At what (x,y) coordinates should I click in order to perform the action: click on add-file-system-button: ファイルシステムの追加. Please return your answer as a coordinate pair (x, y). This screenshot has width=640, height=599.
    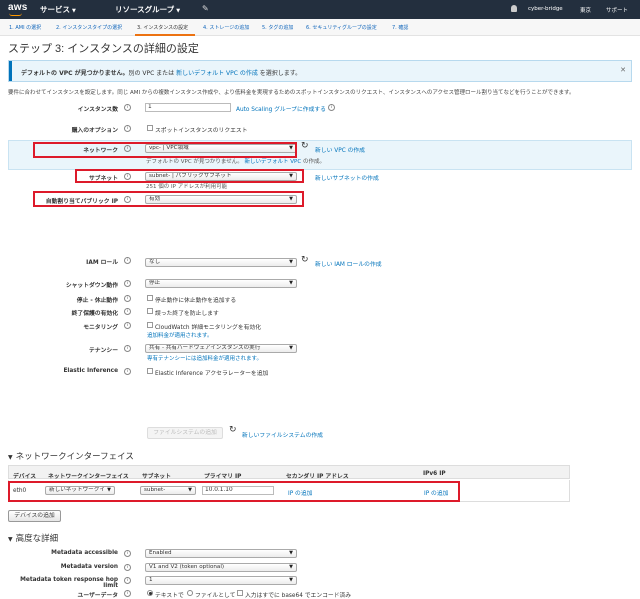
    Looking at the image, I should click on (185, 433).